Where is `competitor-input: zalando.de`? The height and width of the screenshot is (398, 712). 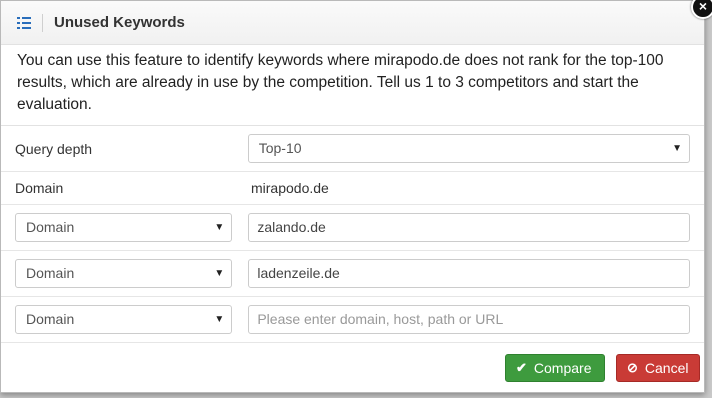 competitor-input: zalando.de is located at coordinates (469, 227).